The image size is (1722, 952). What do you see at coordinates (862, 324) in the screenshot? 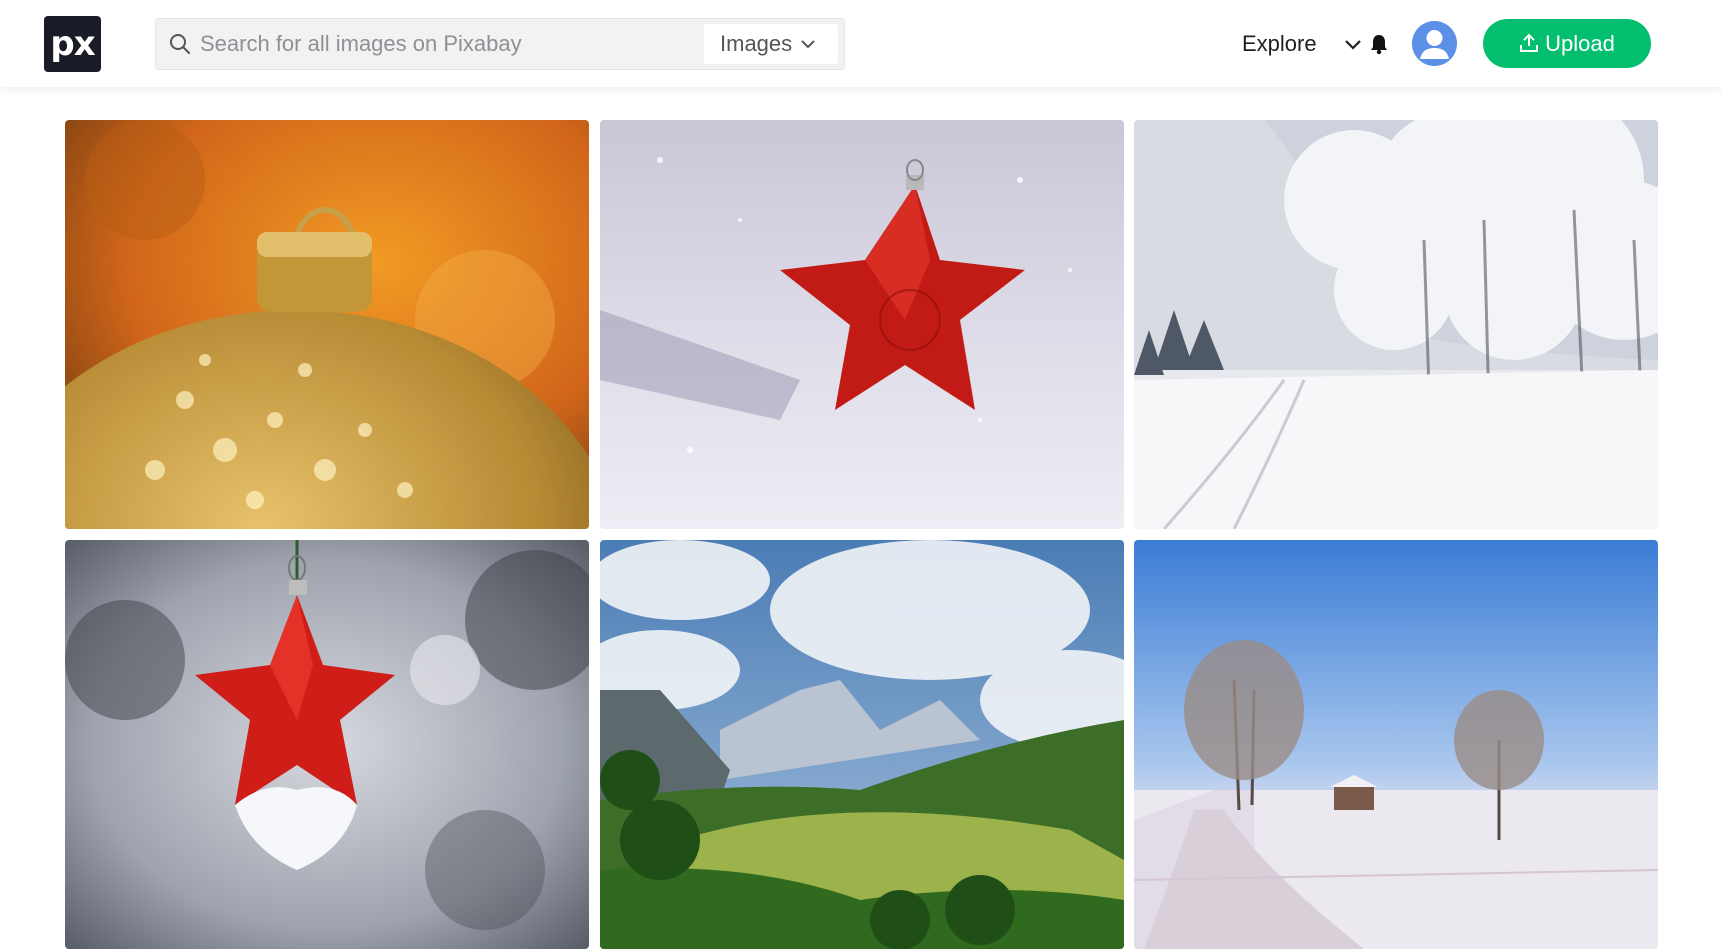
I see `gallery-photo-red-star-snow` at bounding box center [862, 324].